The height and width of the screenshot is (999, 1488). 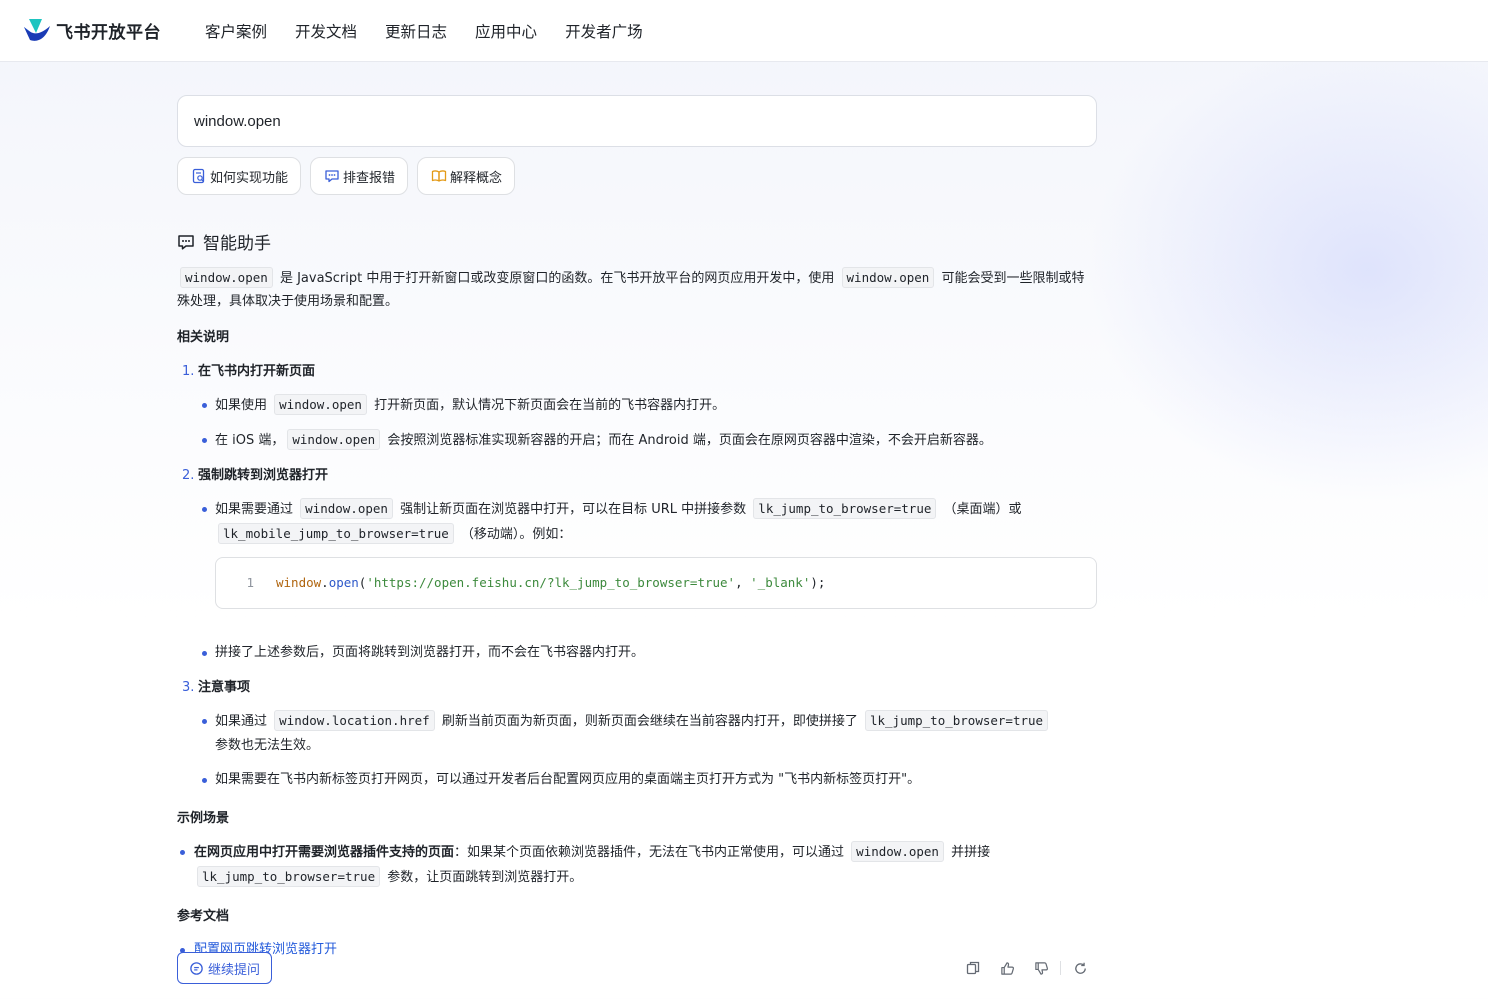 I want to click on text: 刷新当前页面为新页面，则新页面会继续在当前容器内打开，即使拼接了, so click(x=649, y=721).